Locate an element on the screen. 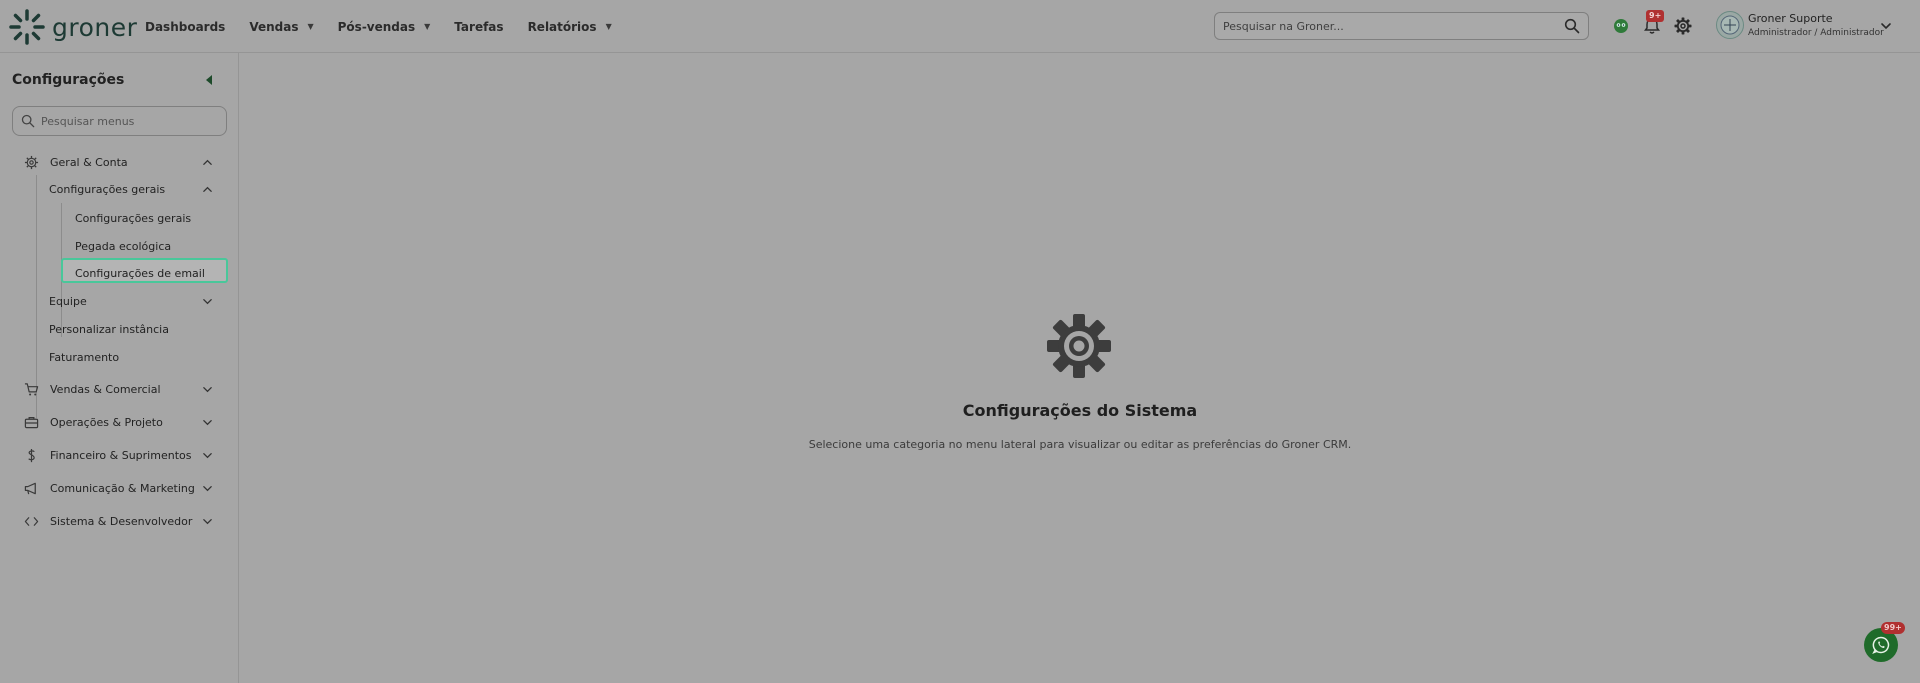 This screenshot has width=1920, height=683. nav-vendas: Vendas ▼ is located at coordinates (281, 27).